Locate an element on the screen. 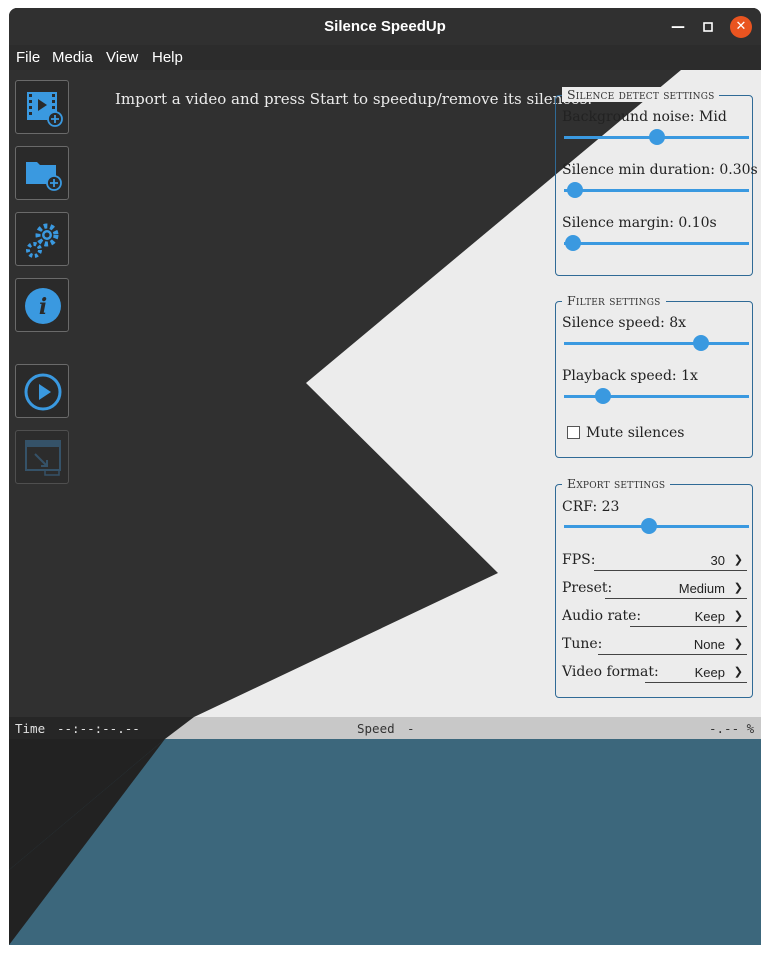 This screenshot has height=955, width=770. export-icon is located at coordinates (43, 458).